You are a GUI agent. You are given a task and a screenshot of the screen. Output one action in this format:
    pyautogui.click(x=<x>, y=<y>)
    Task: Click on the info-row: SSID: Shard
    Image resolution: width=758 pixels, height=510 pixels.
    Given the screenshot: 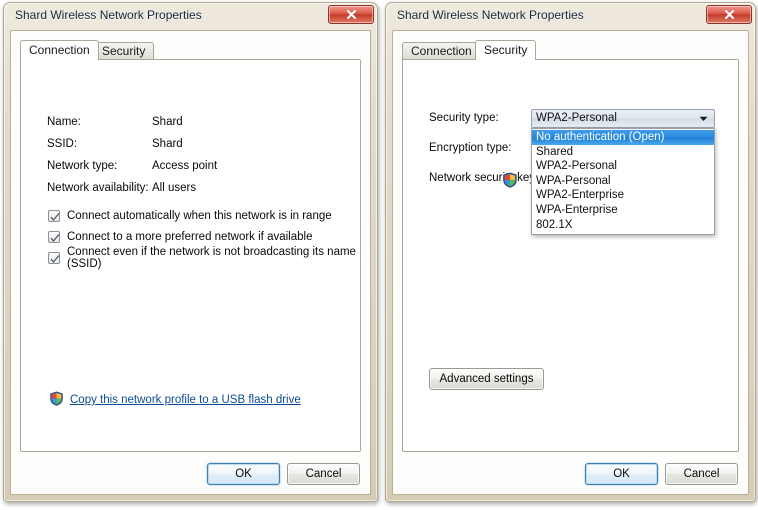 What is the action you would take?
    pyautogui.click(x=132, y=144)
    